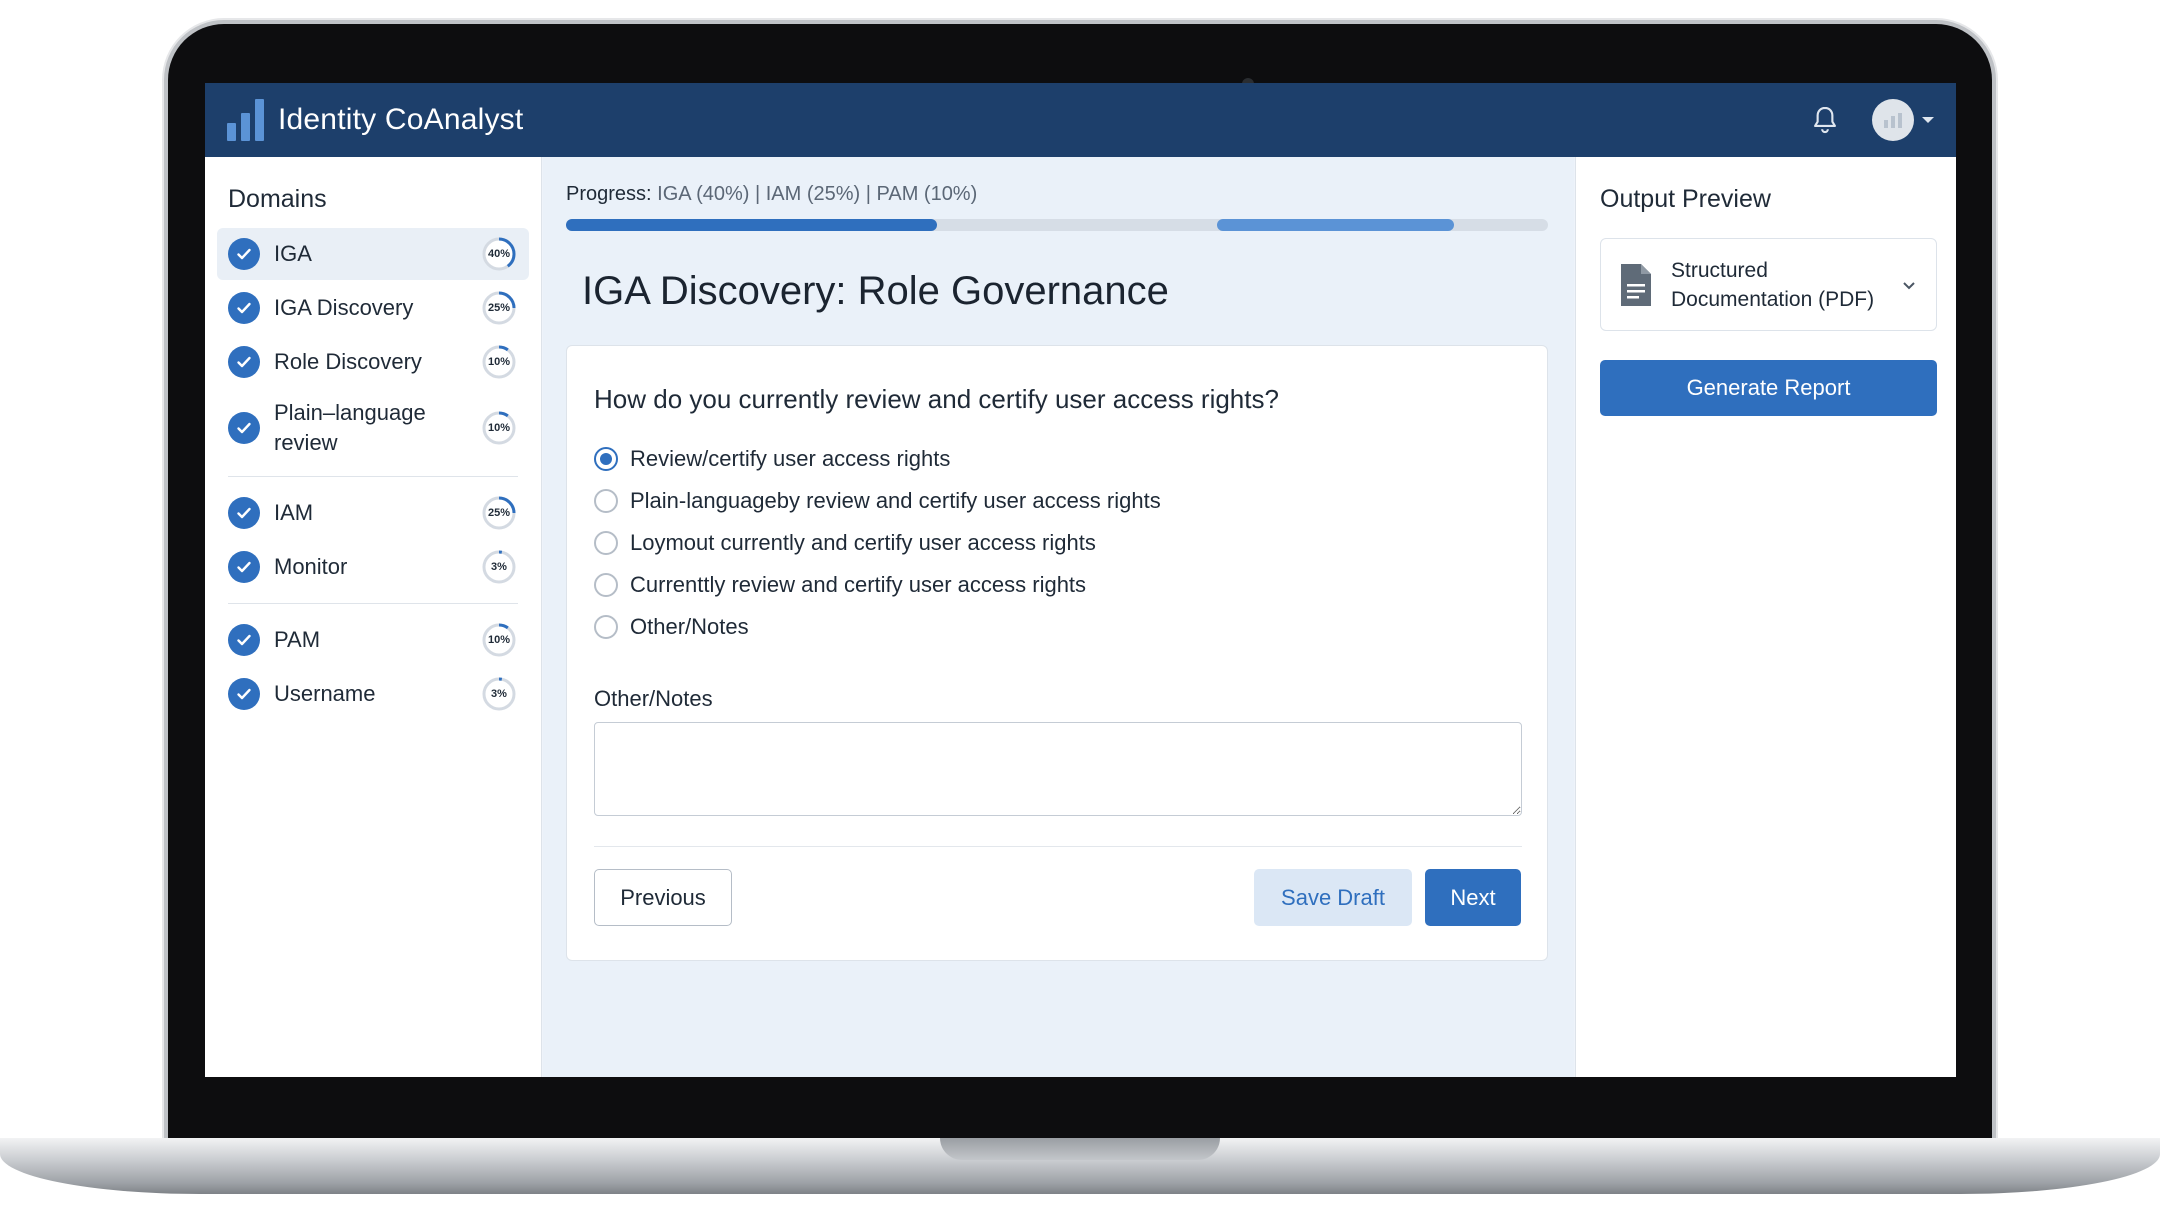 The width and height of the screenshot is (2160, 1206). What do you see at coordinates (325, 693) in the screenshot?
I see `sidebar-item-label: Username` at bounding box center [325, 693].